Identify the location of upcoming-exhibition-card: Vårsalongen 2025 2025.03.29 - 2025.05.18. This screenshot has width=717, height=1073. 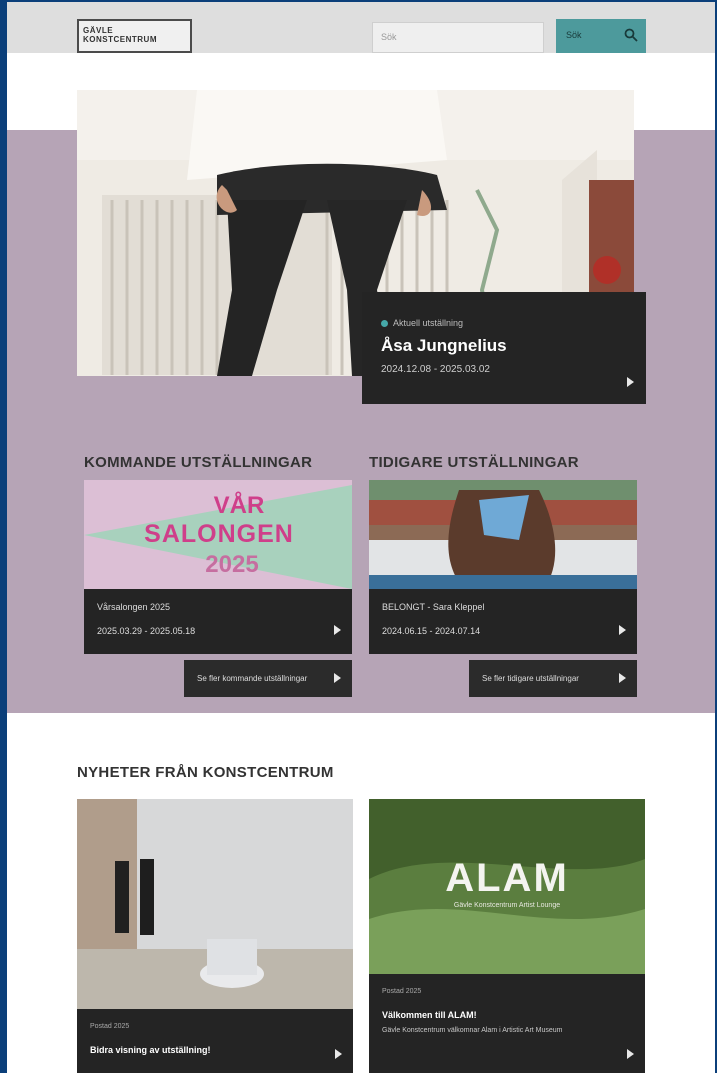
(218, 621).